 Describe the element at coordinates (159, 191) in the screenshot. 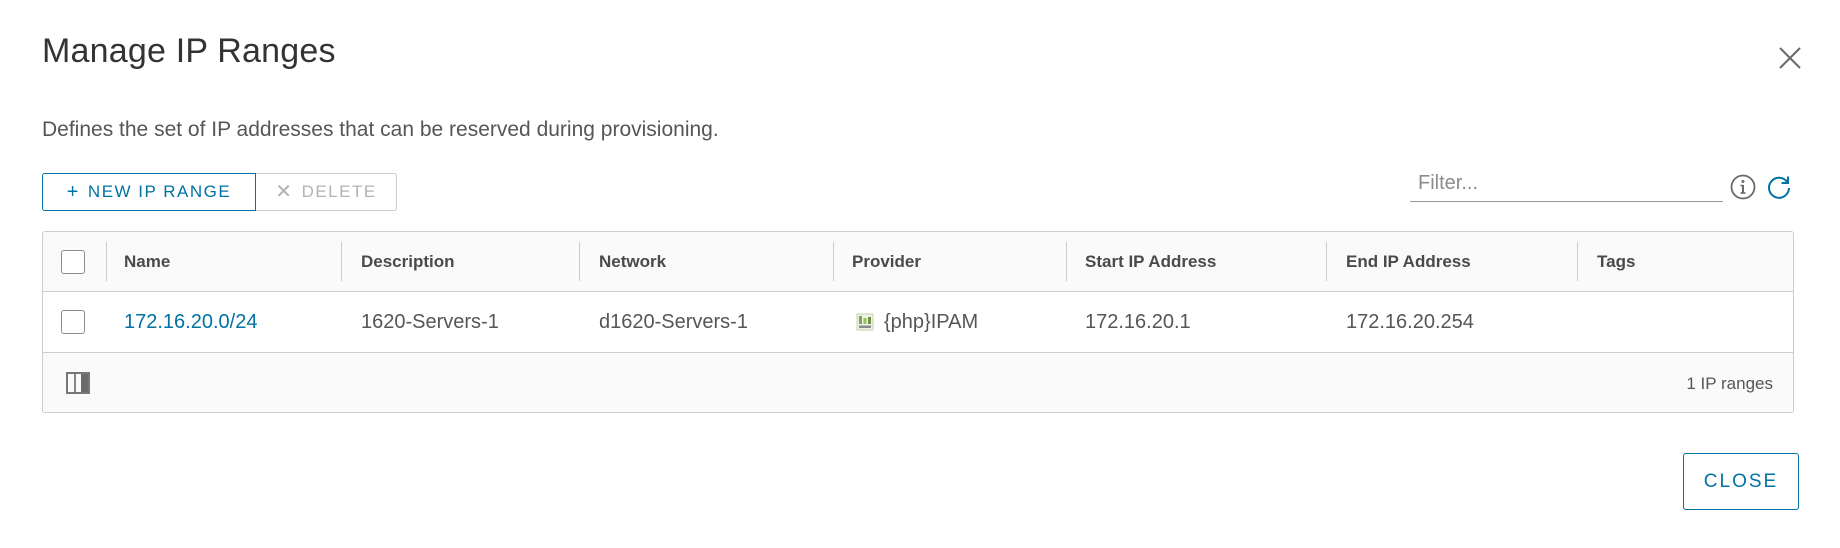

I see `new-ip-range-label: NEW IP RANGE` at that location.